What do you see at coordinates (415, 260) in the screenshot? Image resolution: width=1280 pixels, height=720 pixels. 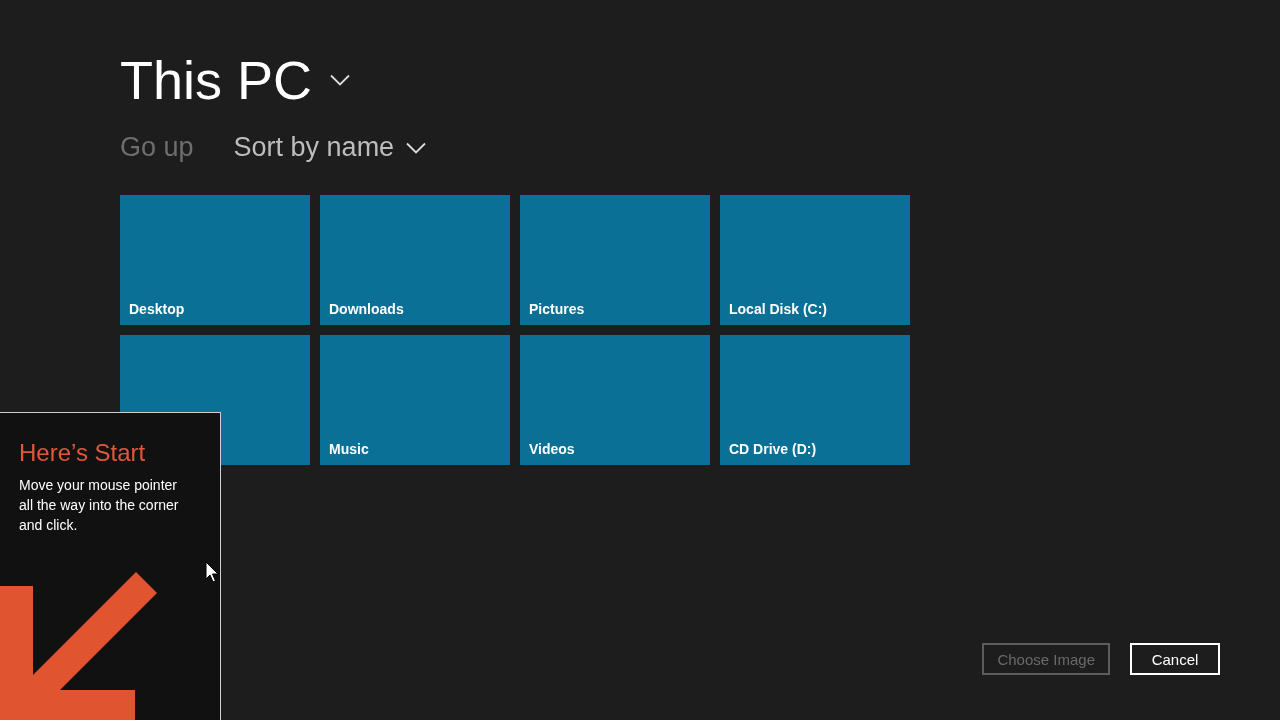 I see `folder-tile: Downloads` at bounding box center [415, 260].